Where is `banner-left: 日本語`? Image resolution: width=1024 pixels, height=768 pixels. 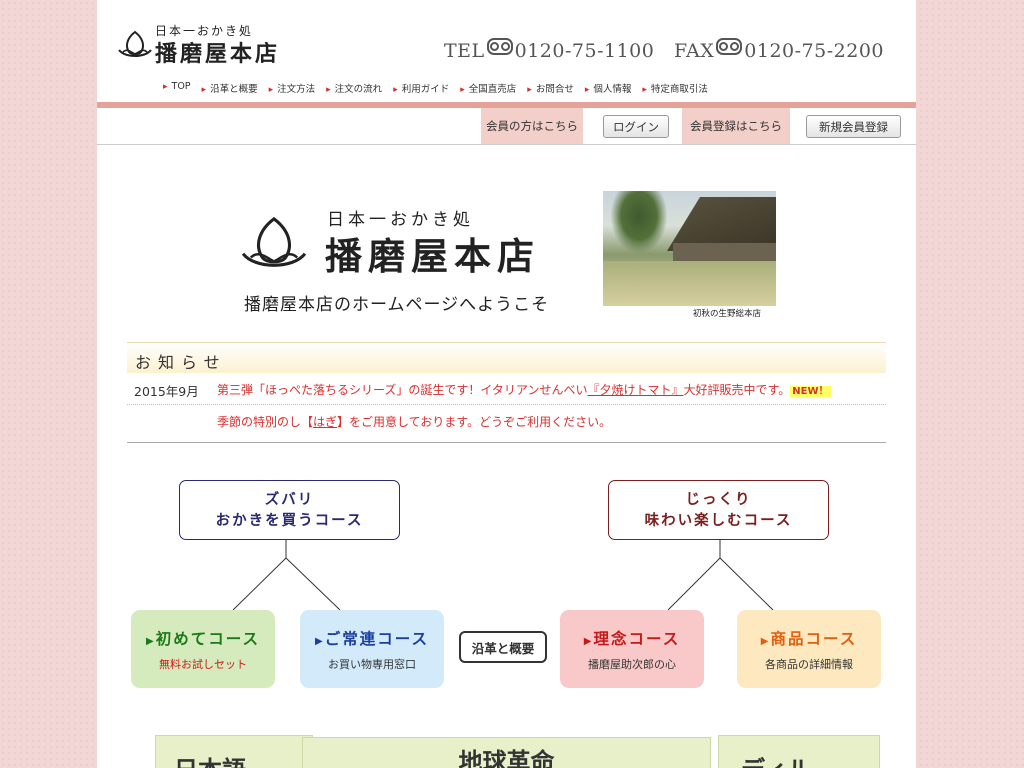
banner-left: 日本語 is located at coordinates (234, 751).